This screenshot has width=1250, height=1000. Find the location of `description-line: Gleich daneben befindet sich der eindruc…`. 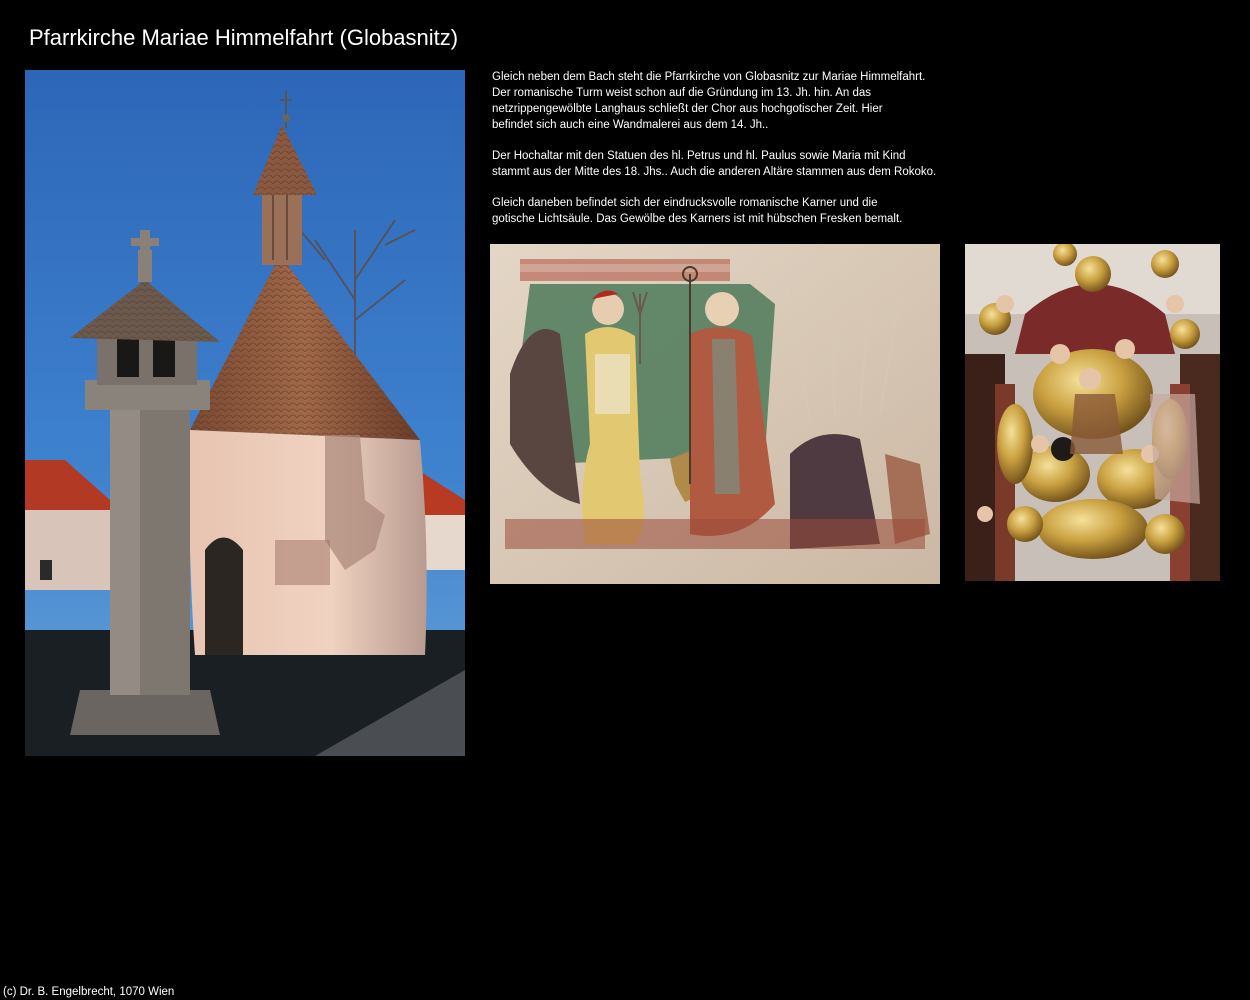

description-line: Gleich daneben befindet sich der eindruc… is located at coordinates (685, 203).